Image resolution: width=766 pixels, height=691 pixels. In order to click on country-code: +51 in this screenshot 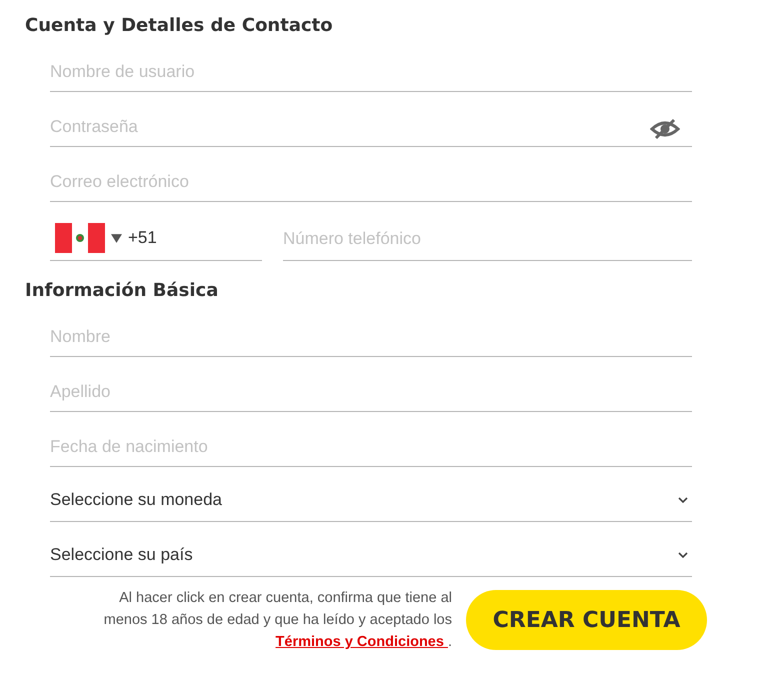, I will do `click(142, 238)`.